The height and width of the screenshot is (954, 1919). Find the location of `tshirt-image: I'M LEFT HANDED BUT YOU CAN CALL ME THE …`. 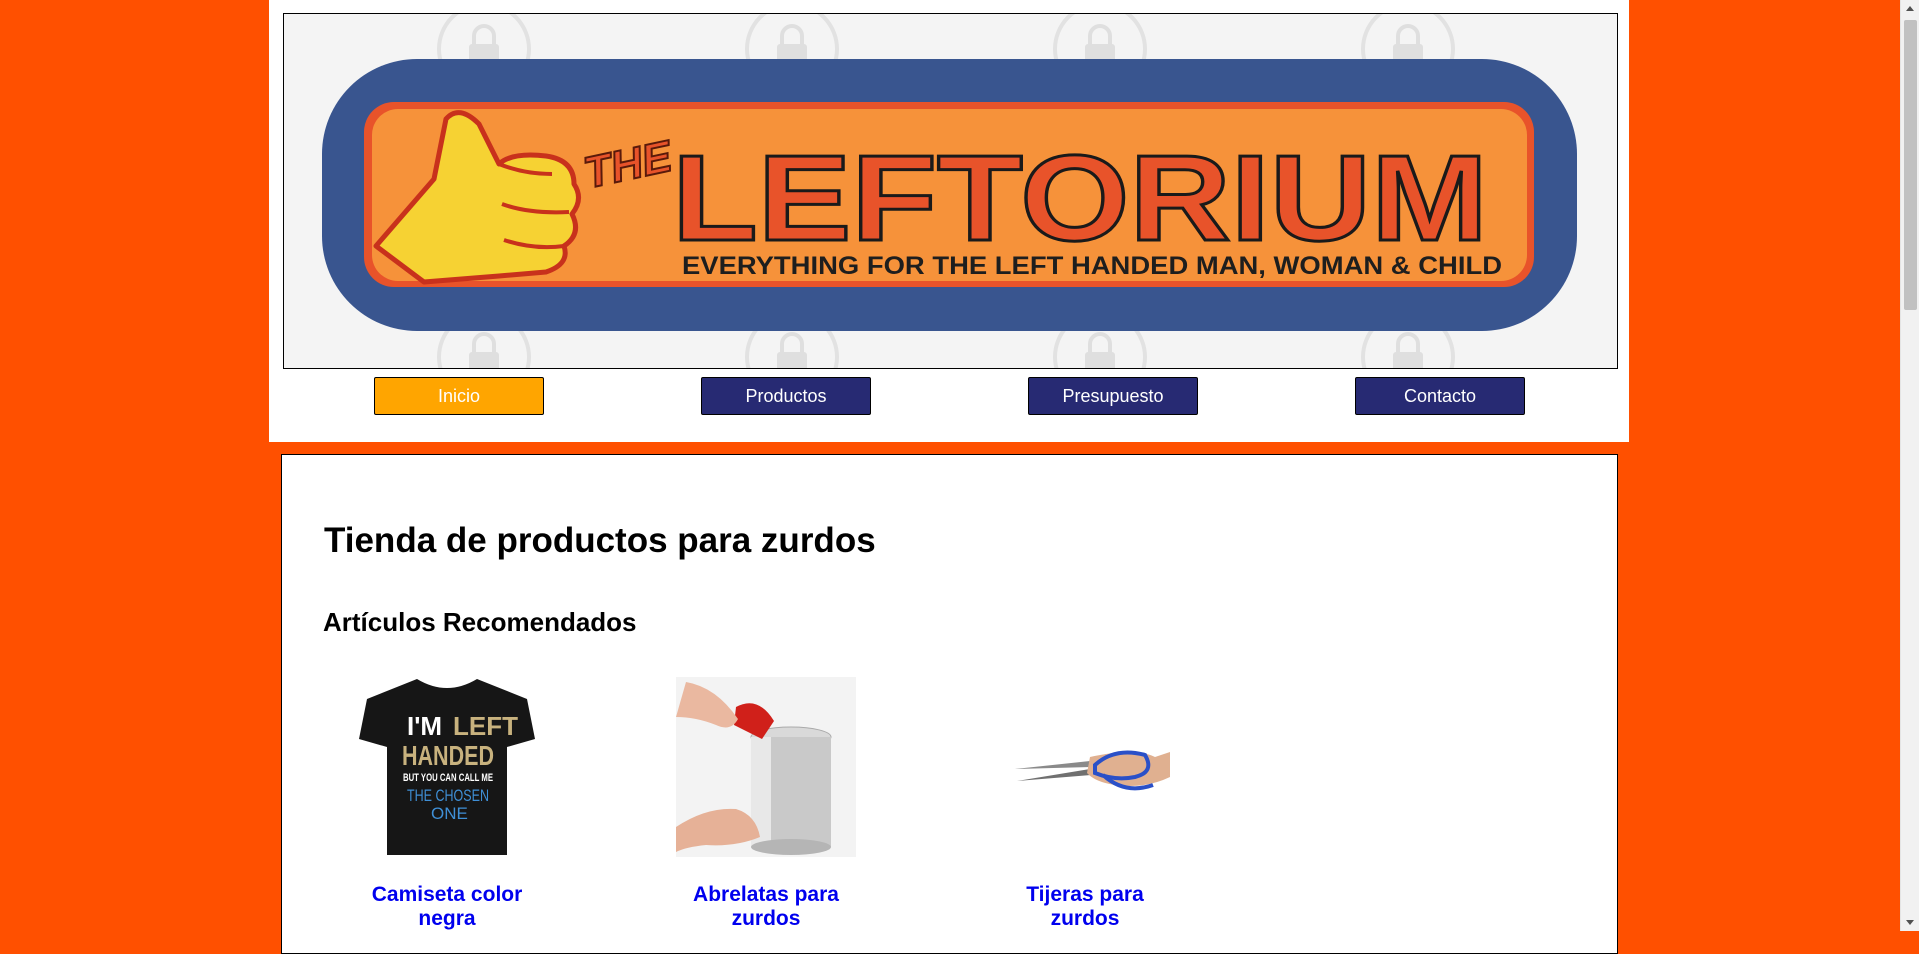

tshirt-image: I'M LEFT HANDED BUT YOU CAN CALL ME THE … is located at coordinates (447, 767).